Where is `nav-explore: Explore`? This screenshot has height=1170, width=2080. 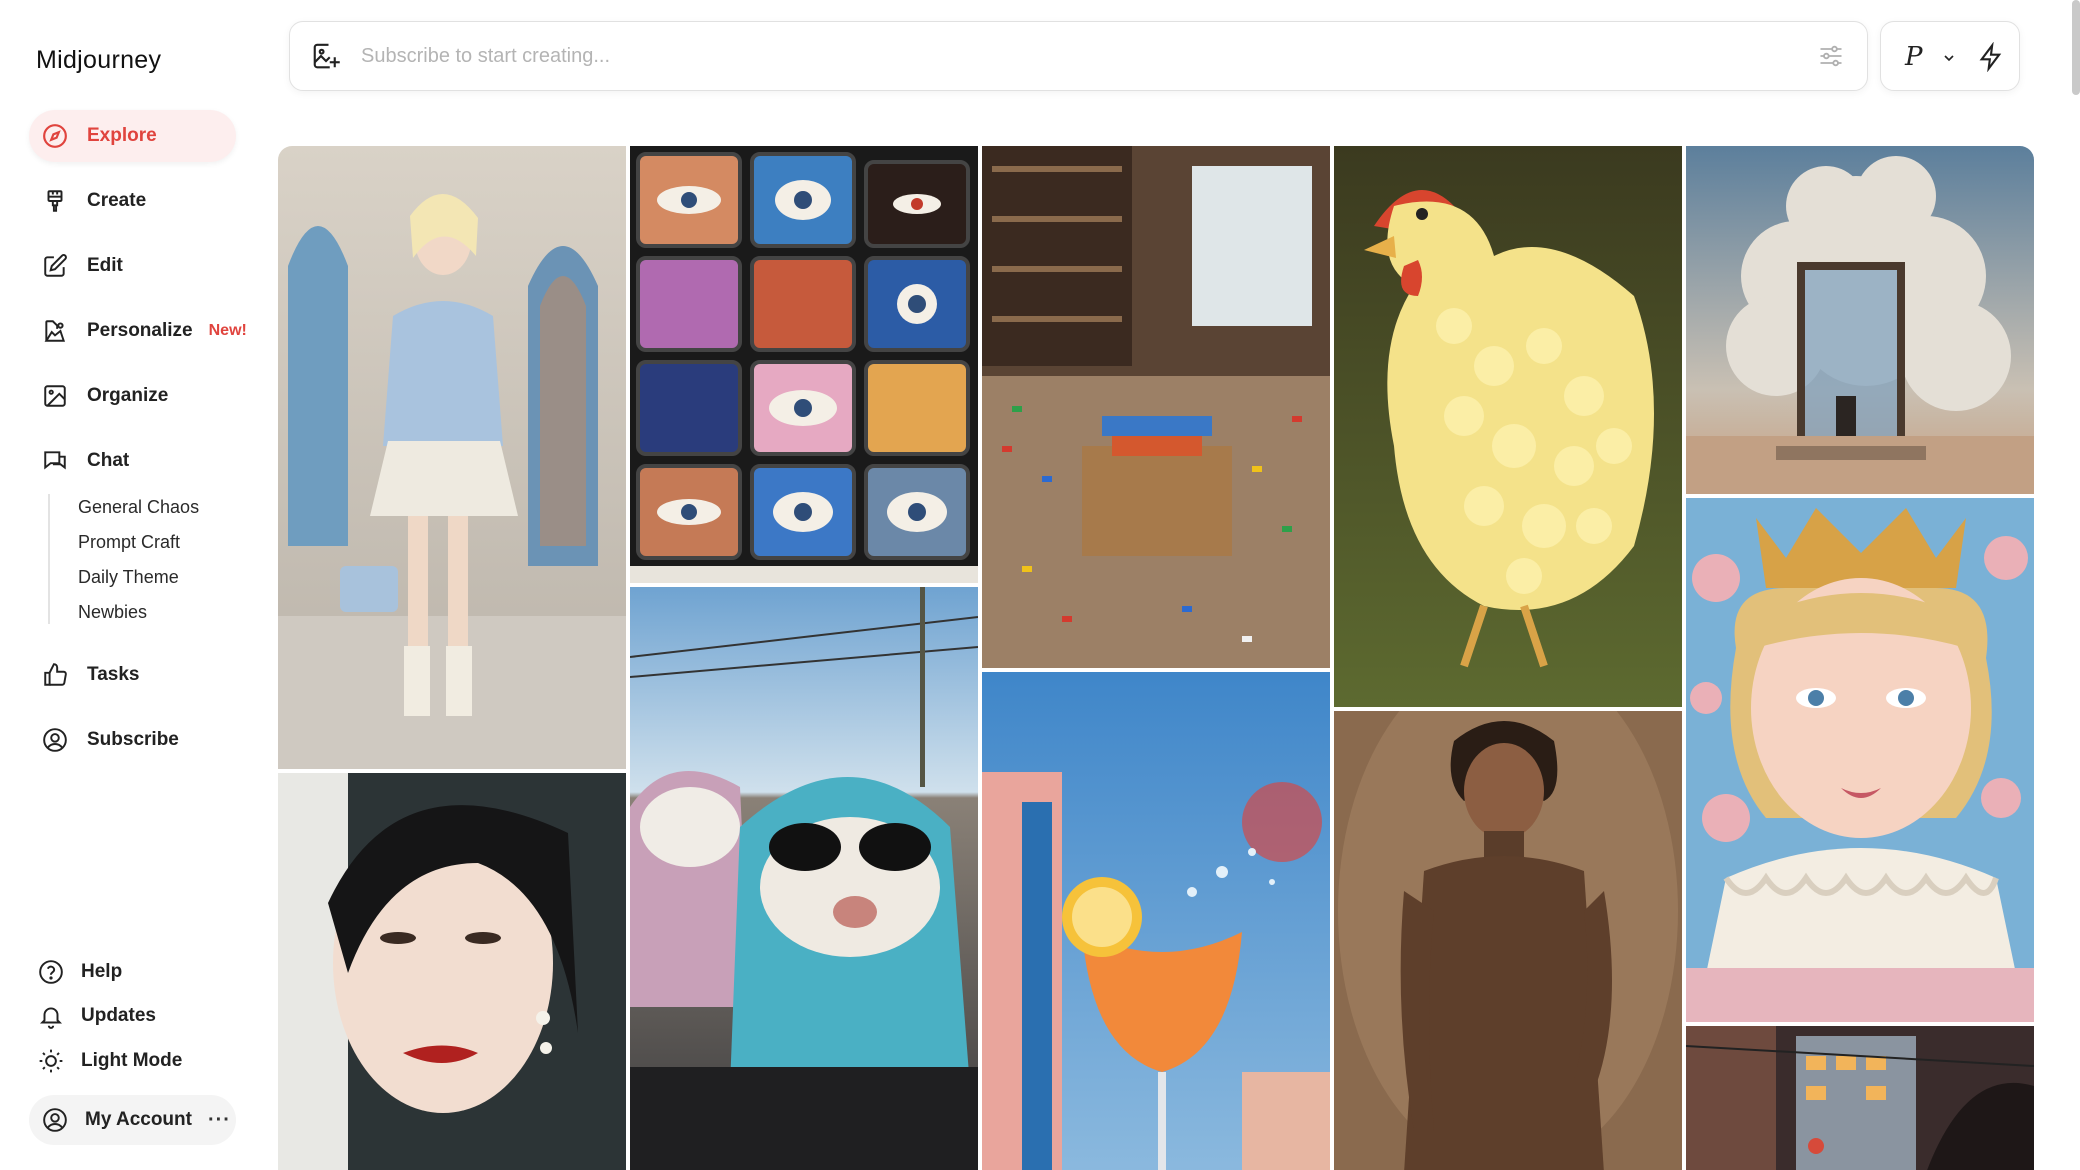 nav-explore: Explore is located at coordinates (132, 136).